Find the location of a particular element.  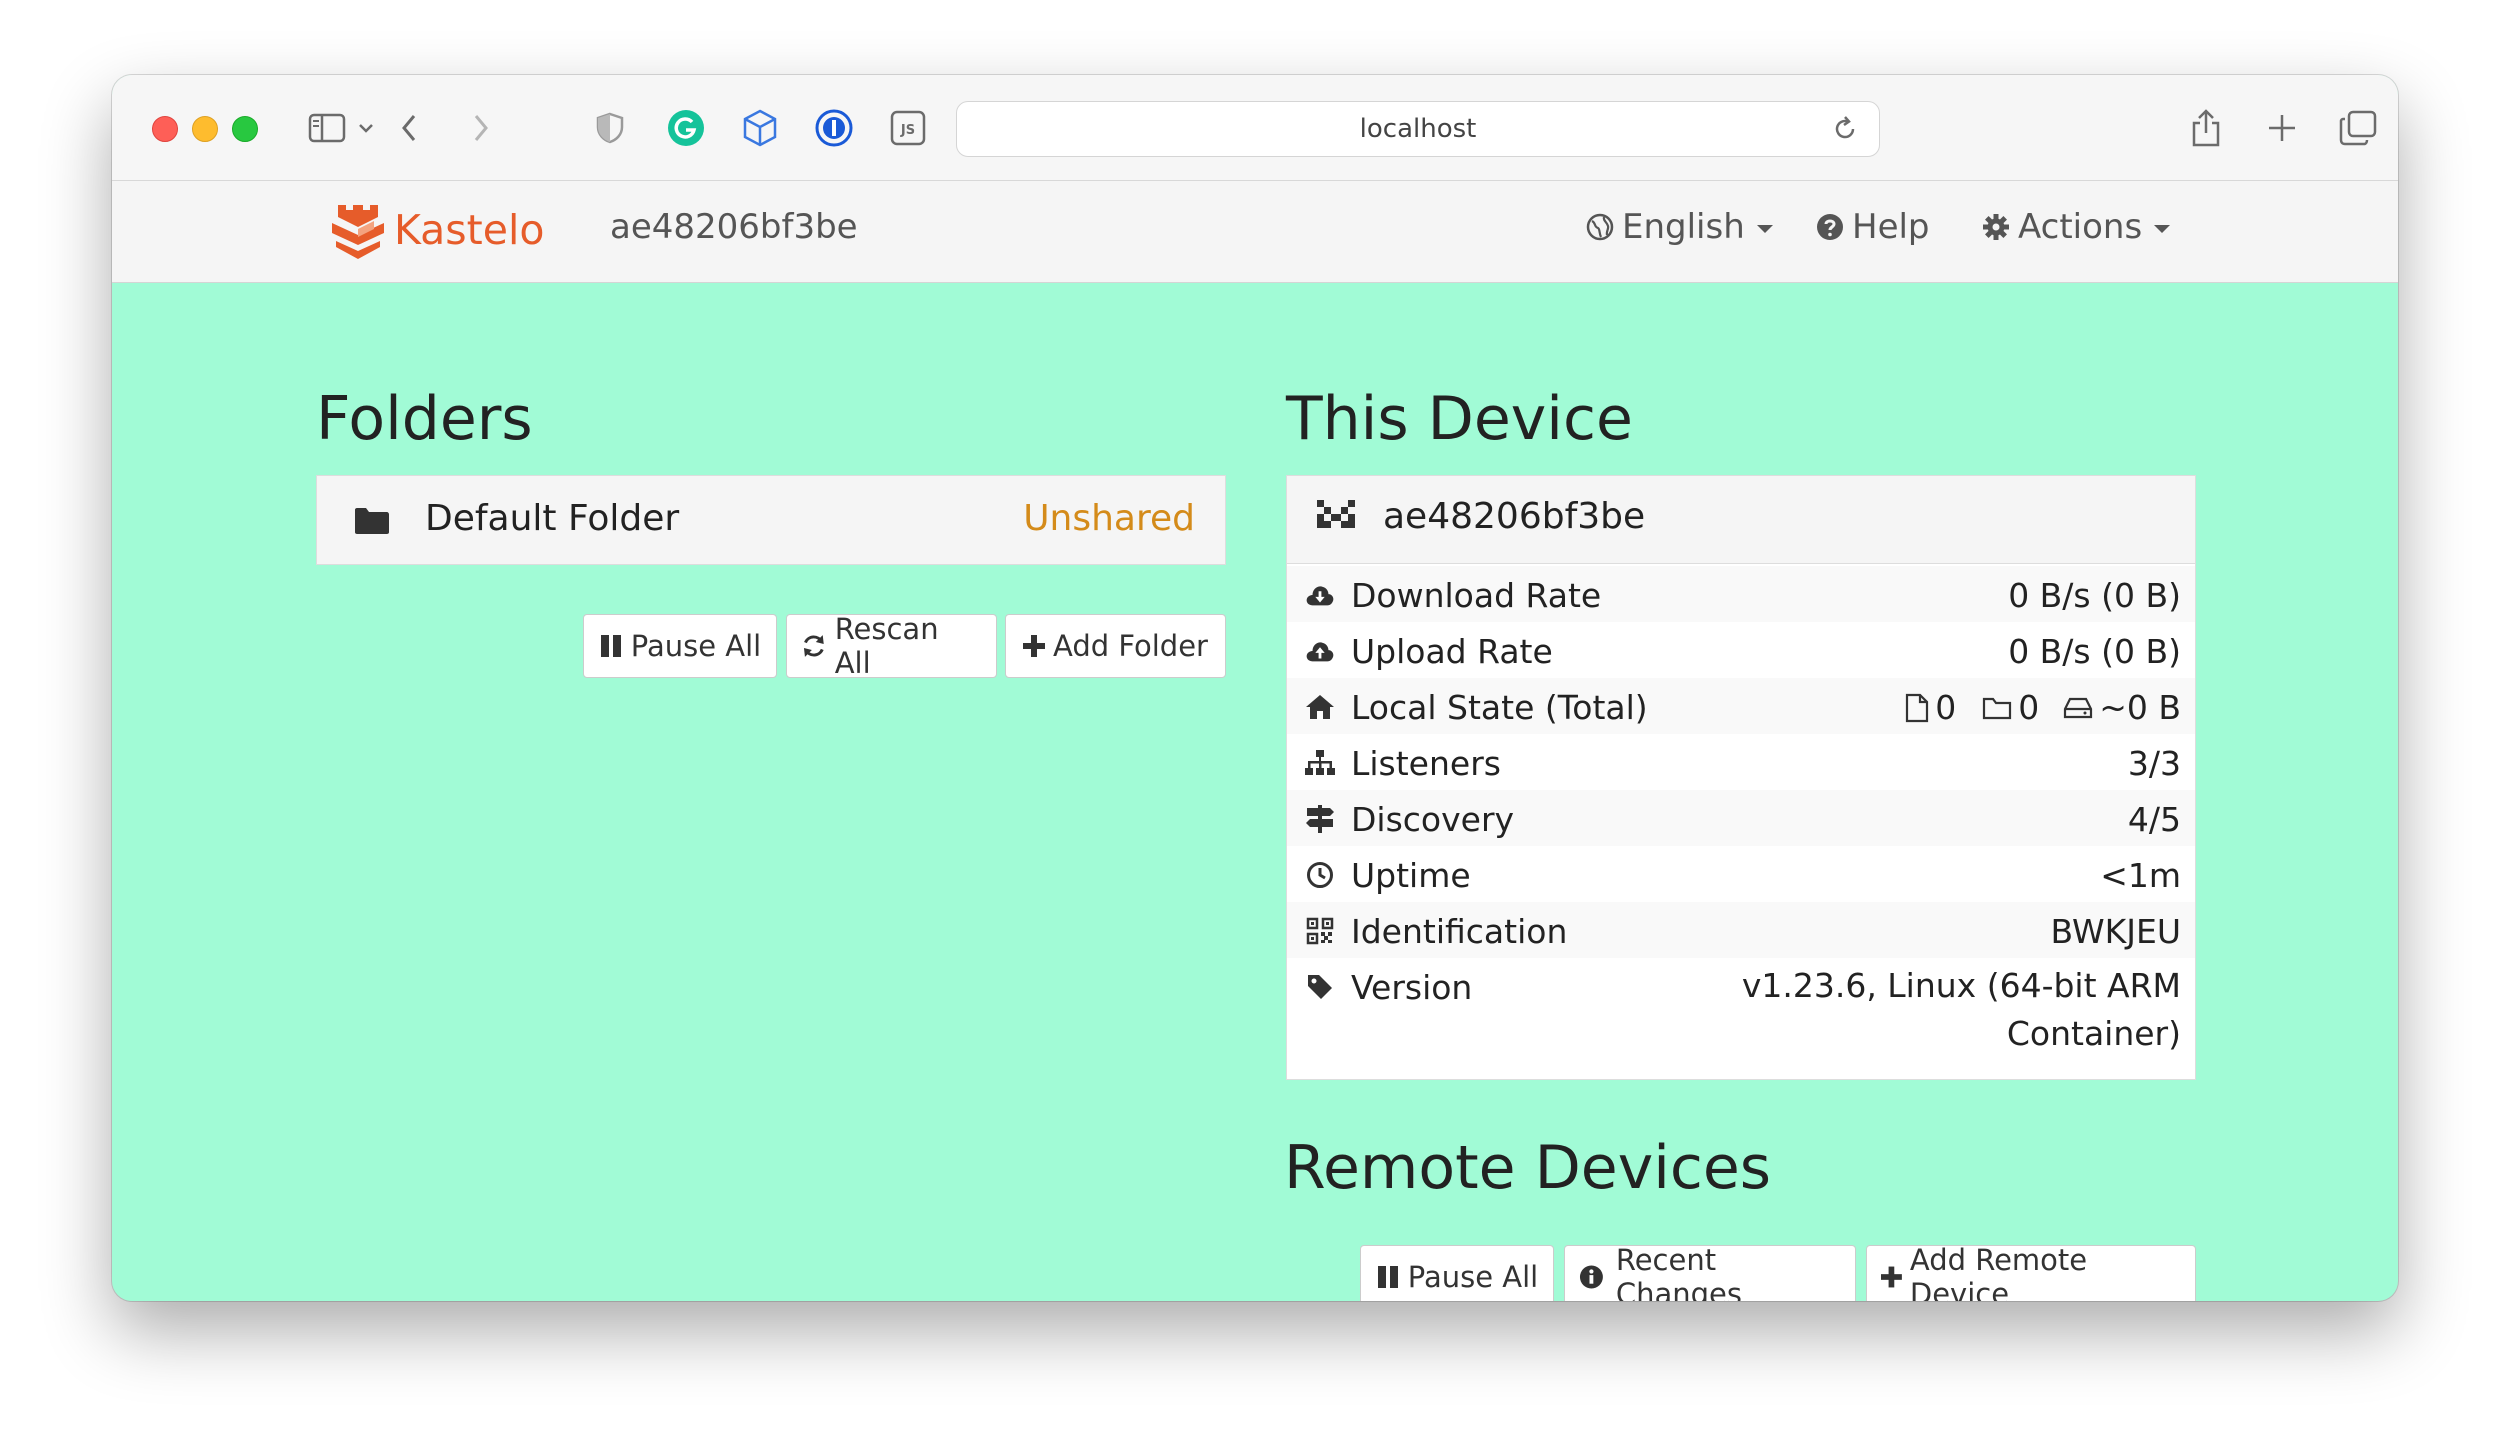

svg-text: JS is located at coordinates (907, 130).